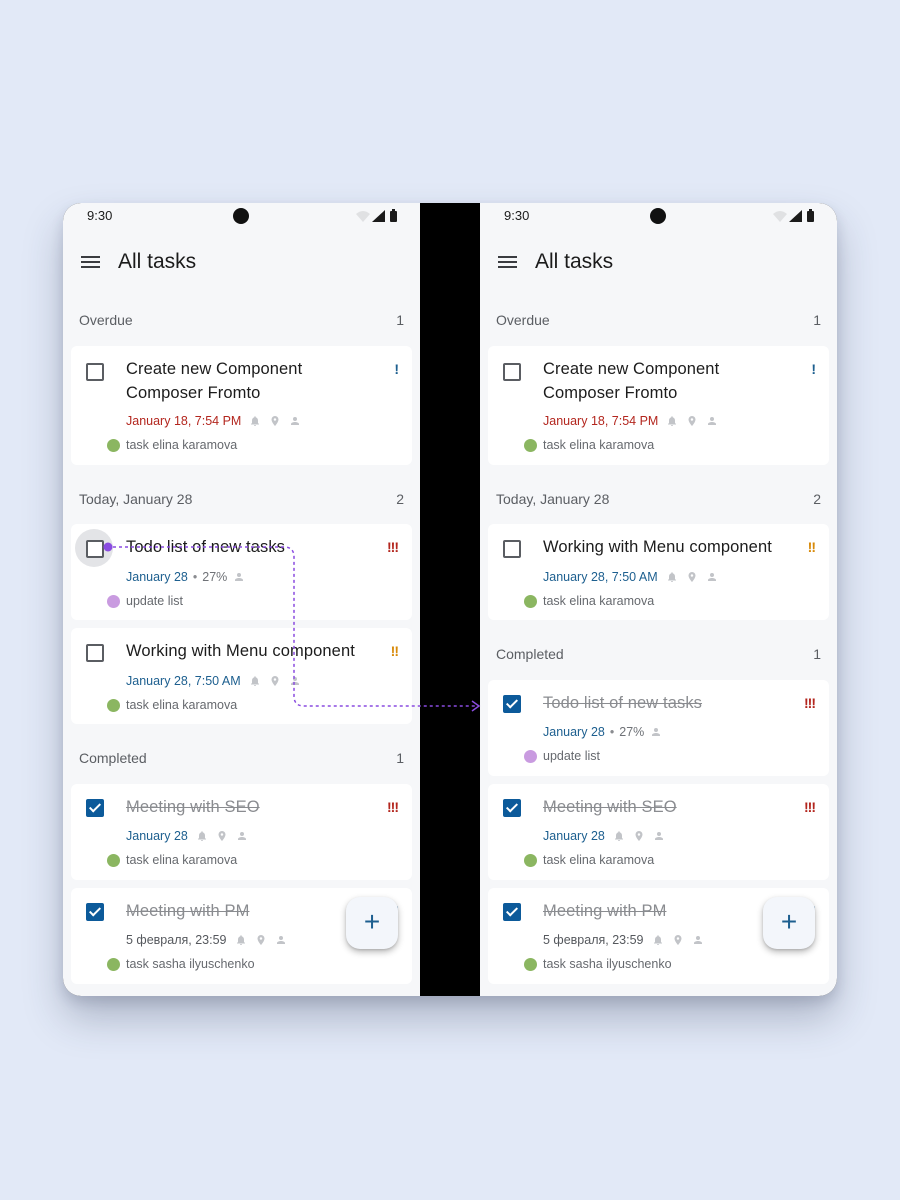  What do you see at coordinates (393, 807) in the screenshot?
I see `priority-indicator: !!!` at bounding box center [393, 807].